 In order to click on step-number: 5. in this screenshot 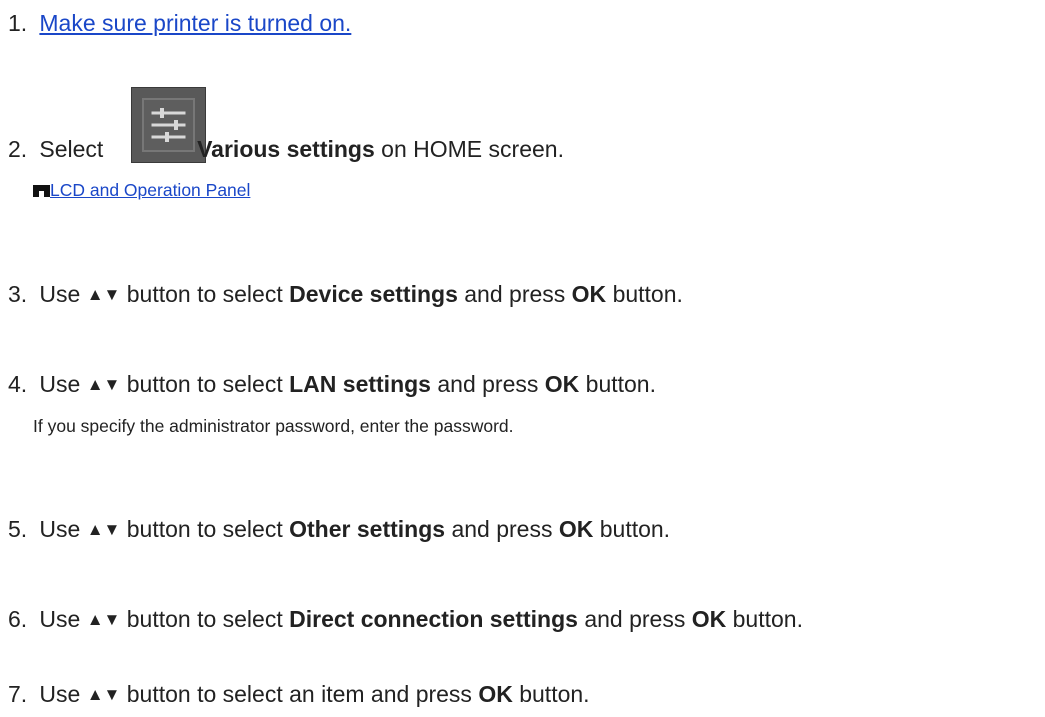, I will do `click(18, 529)`.